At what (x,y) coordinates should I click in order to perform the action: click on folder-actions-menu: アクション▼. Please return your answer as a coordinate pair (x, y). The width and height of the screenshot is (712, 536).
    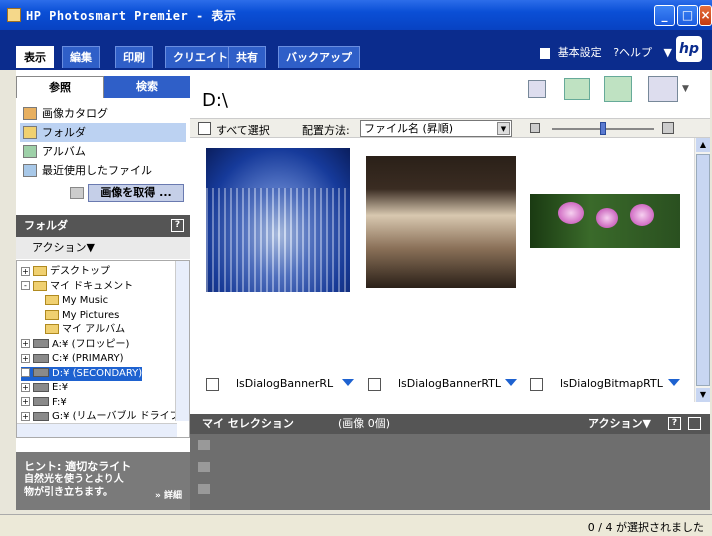
    Looking at the image, I should click on (103, 248).